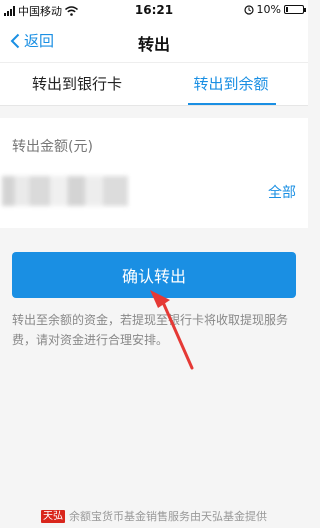 The image size is (320, 528). What do you see at coordinates (231, 84) in the screenshot?
I see `tab-to-balance: 转出到余额` at bounding box center [231, 84].